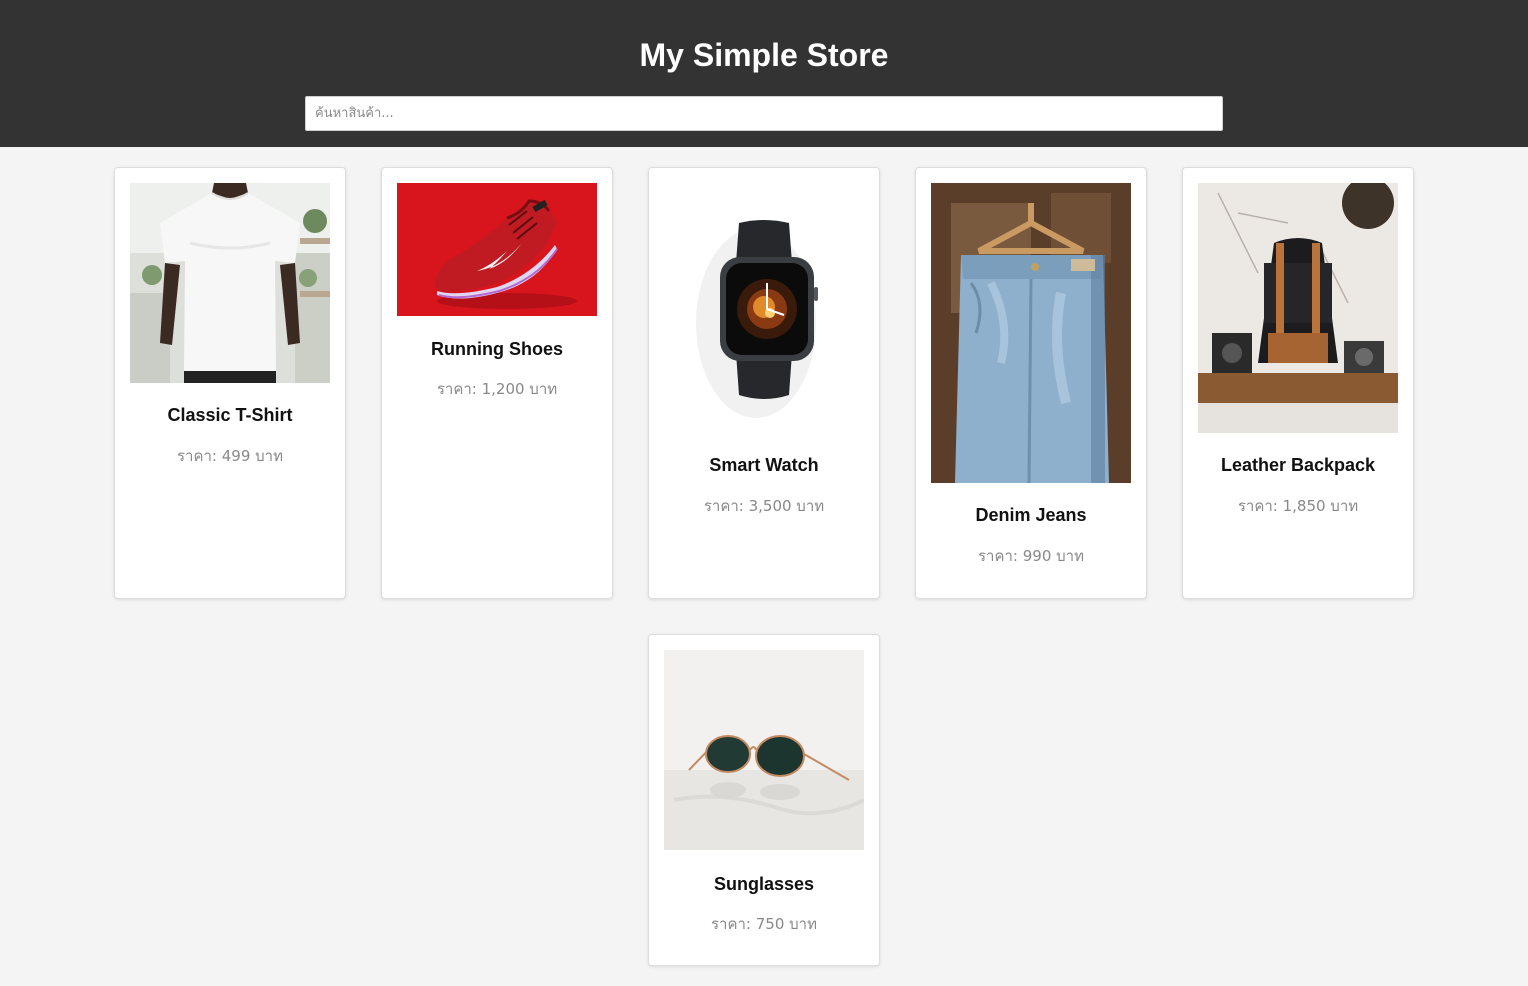 Image resolution: width=1528 pixels, height=986 pixels. What do you see at coordinates (764, 55) in the screenshot?
I see `store-title: My Simple Store` at bounding box center [764, 55].